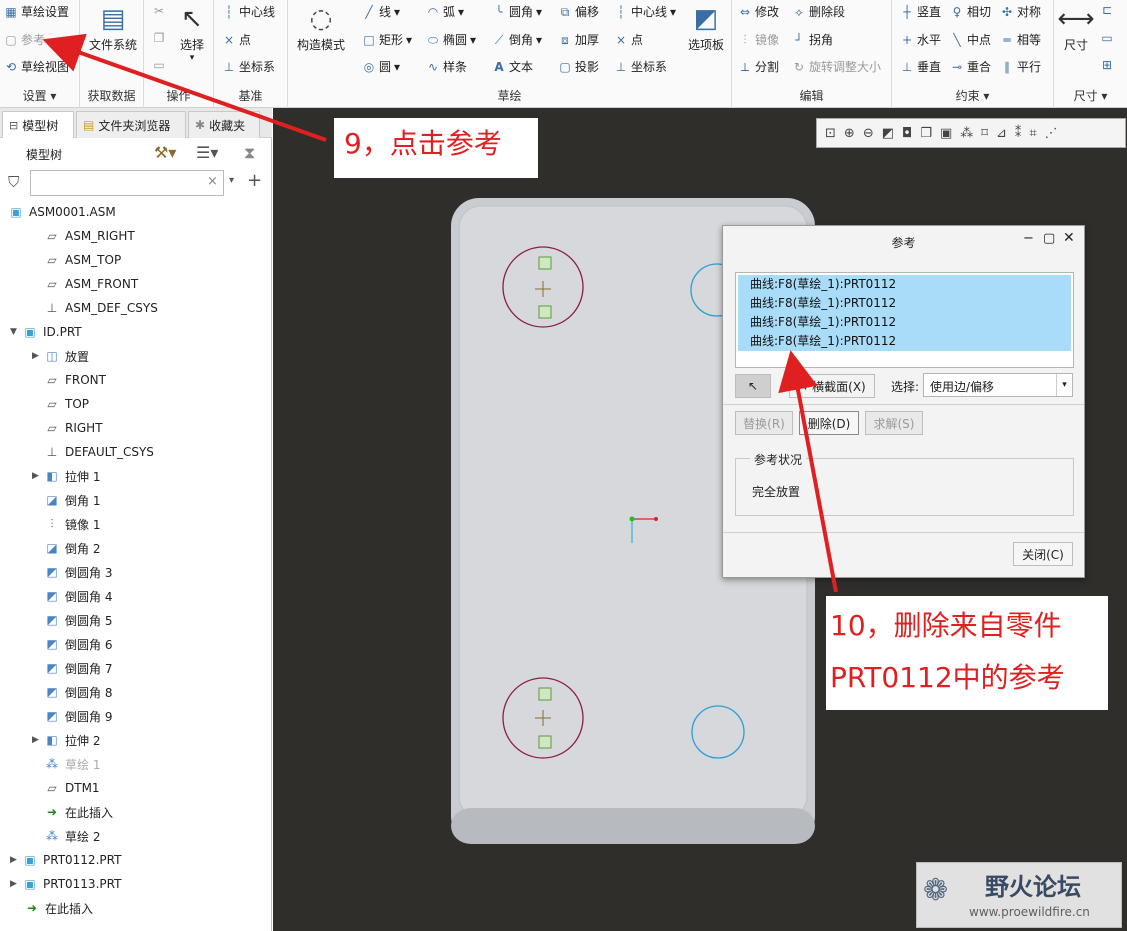 The image size is (1127, 931). What do you see at coordinates (970, 66) in the screenshot?
I see `coincident-button: ⊸ 重合` at bounding box center [970, 66].